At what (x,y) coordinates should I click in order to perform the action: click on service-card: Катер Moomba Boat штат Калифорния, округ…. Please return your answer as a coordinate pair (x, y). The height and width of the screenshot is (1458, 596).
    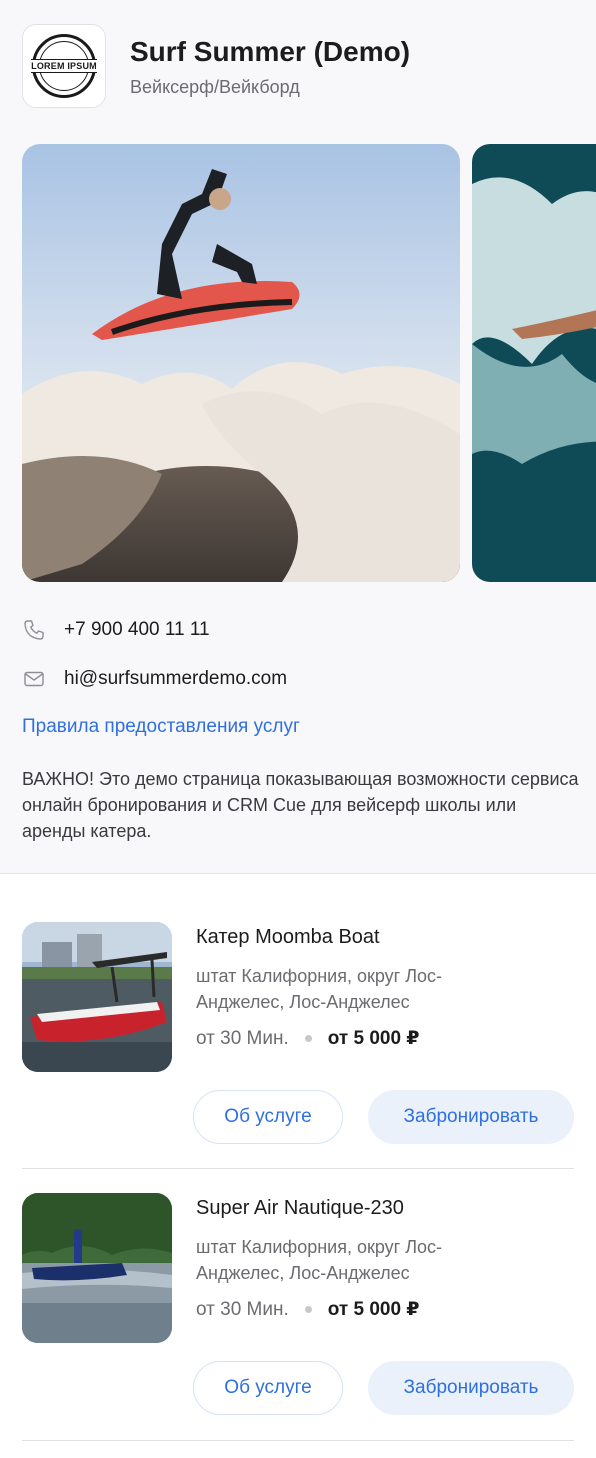
    Looking at the image, I should click on (298, 1033).